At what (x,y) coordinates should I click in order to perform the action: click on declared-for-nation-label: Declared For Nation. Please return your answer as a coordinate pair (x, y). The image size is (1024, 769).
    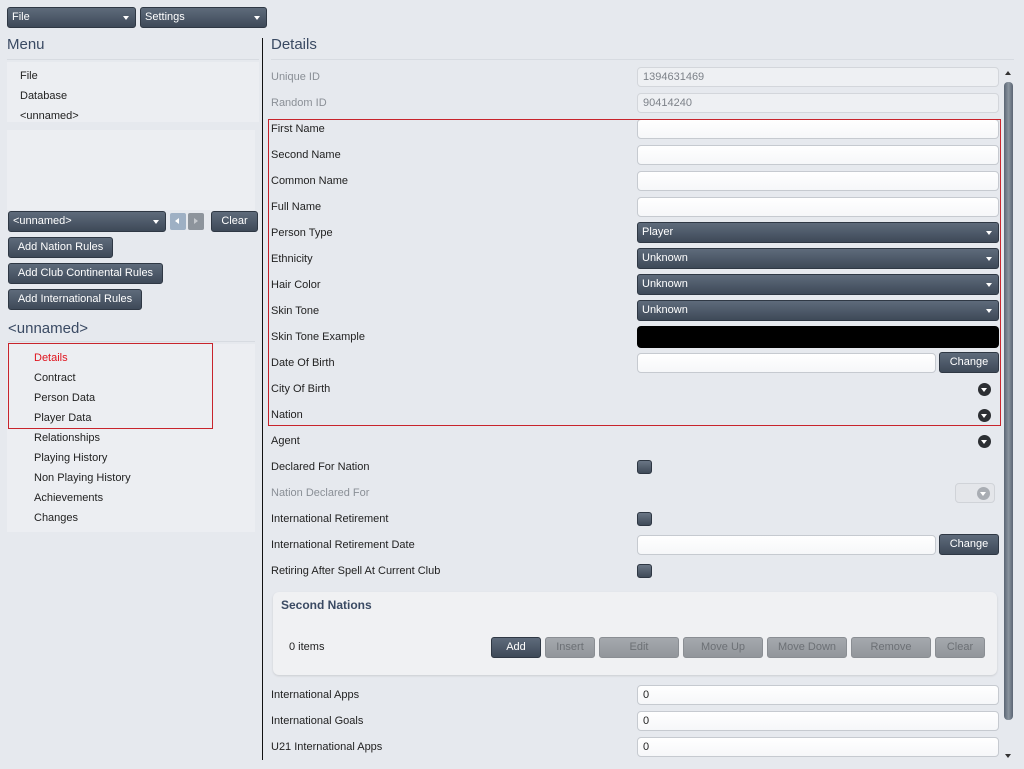
    Looking at the image, I should click on (320, 467).